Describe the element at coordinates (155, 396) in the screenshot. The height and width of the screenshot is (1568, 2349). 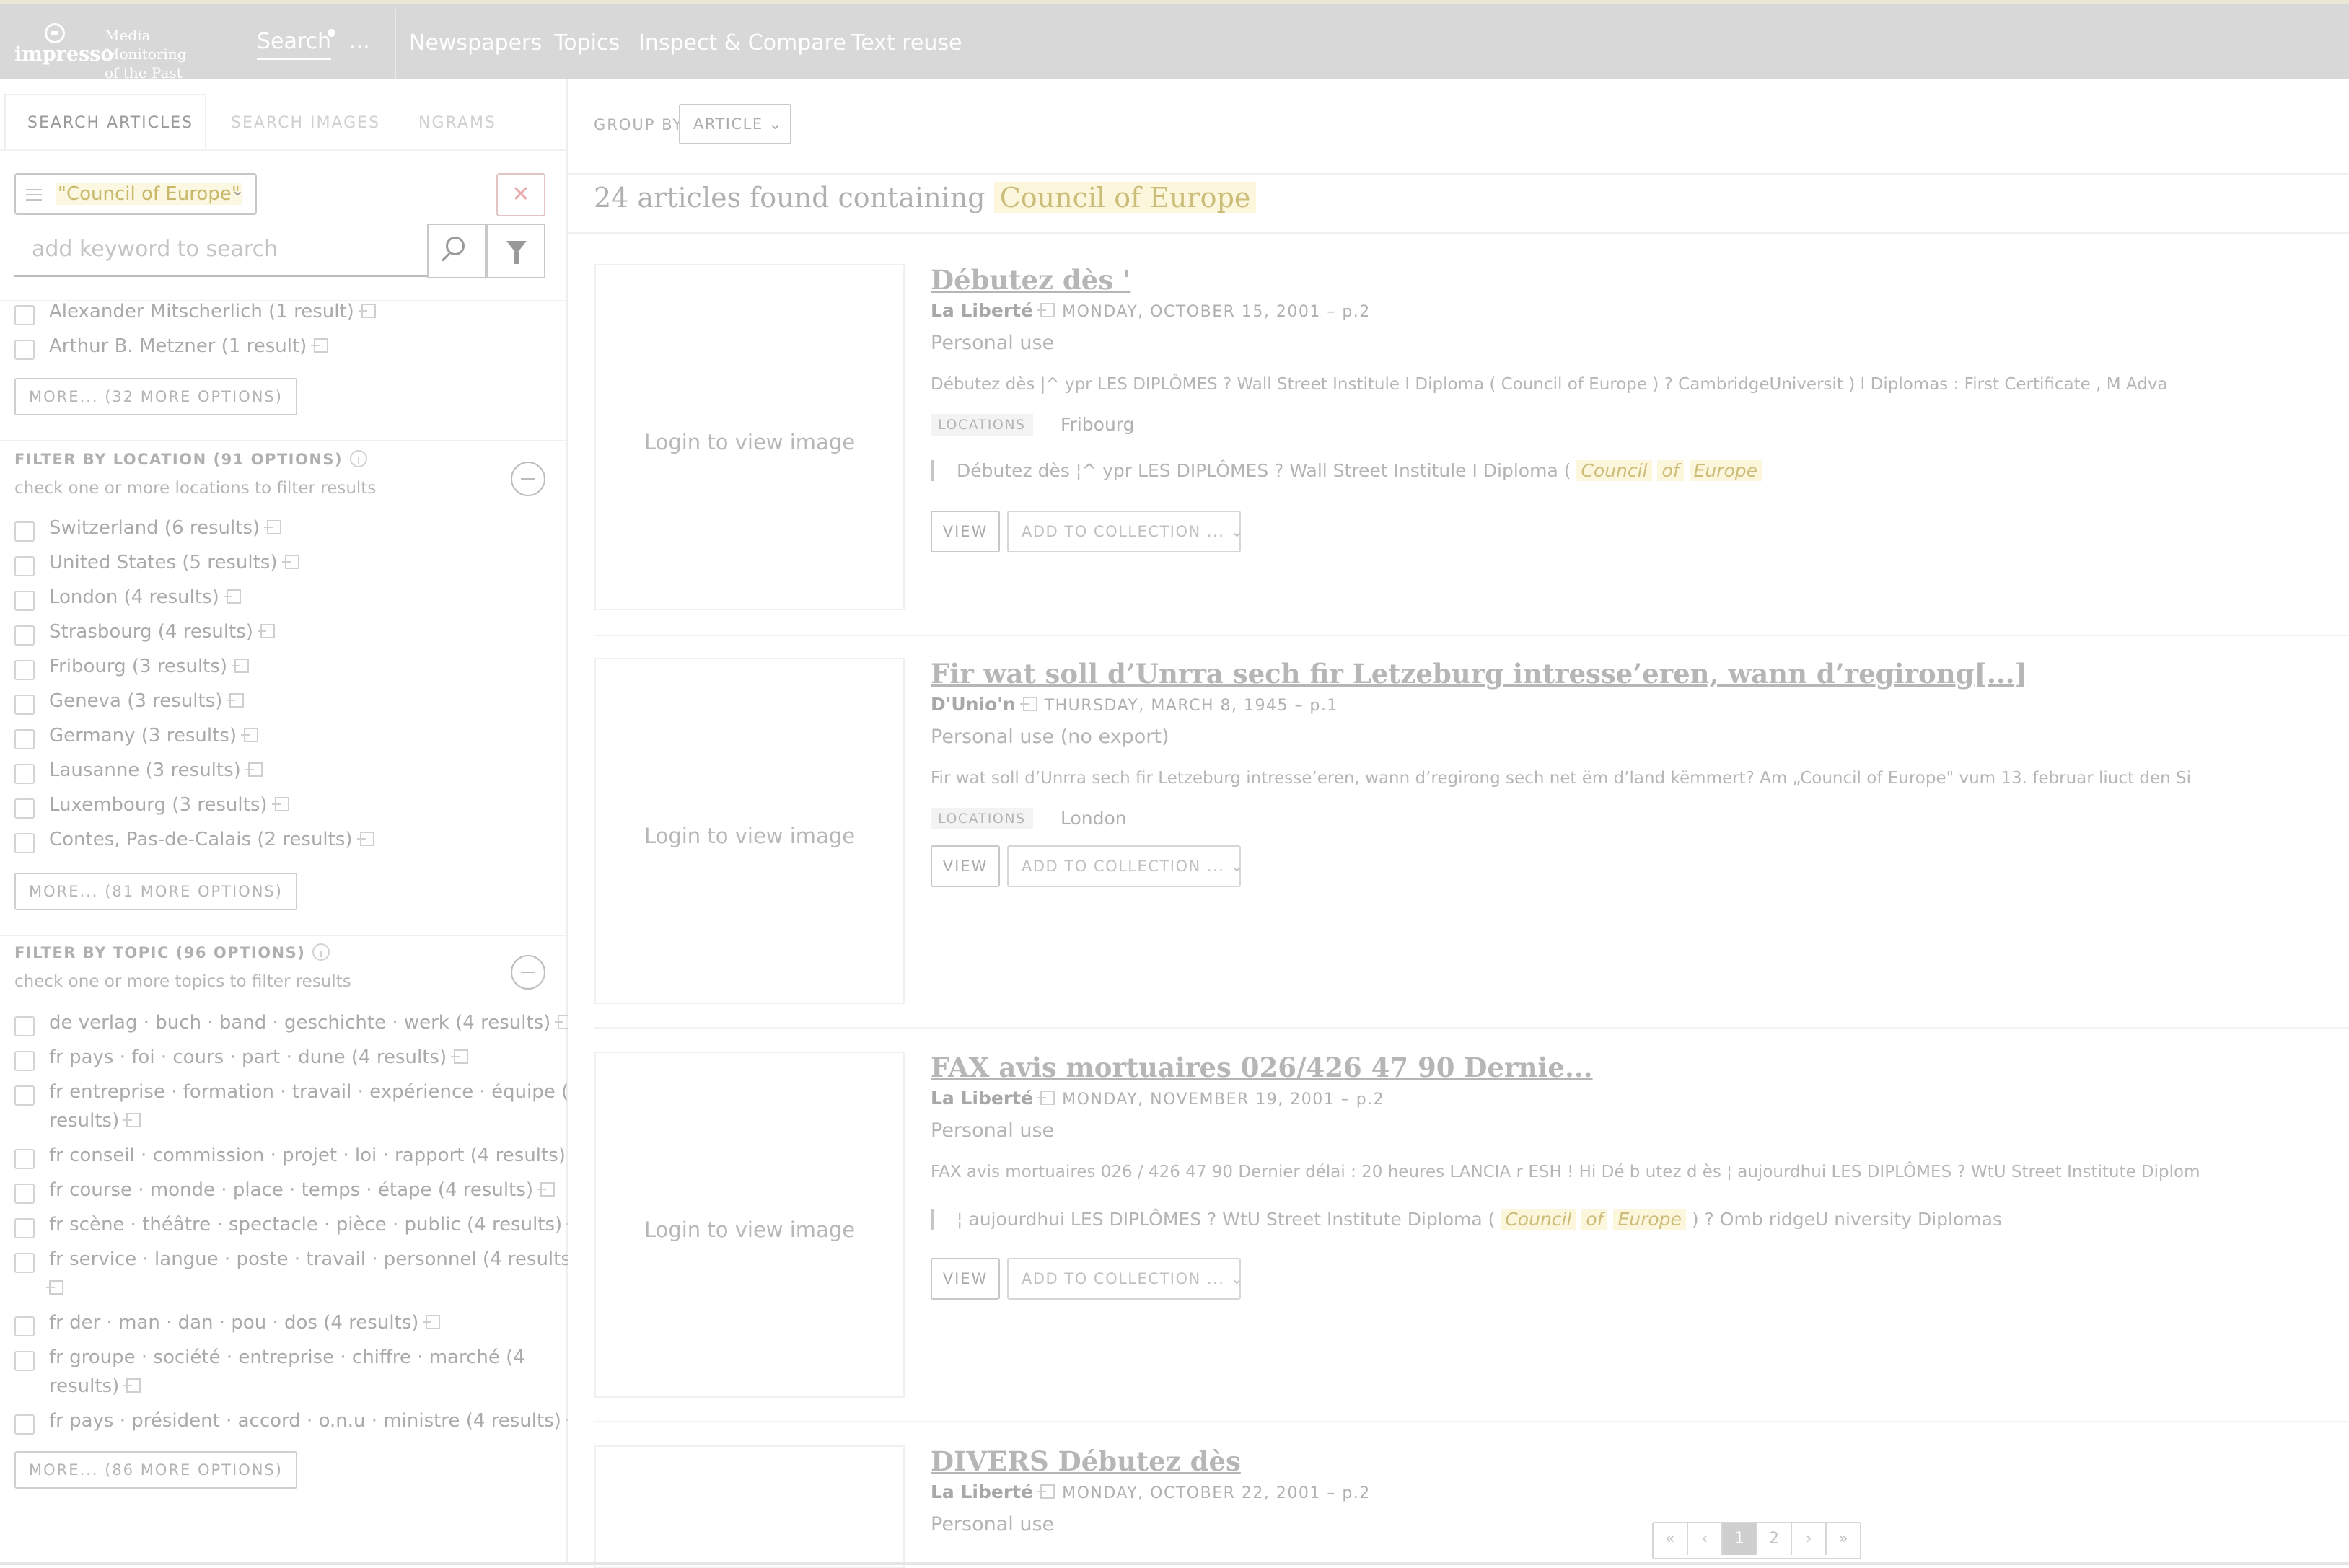
I see `person-more-button: MORE... (32 MORE OPTIONS)` at that location.